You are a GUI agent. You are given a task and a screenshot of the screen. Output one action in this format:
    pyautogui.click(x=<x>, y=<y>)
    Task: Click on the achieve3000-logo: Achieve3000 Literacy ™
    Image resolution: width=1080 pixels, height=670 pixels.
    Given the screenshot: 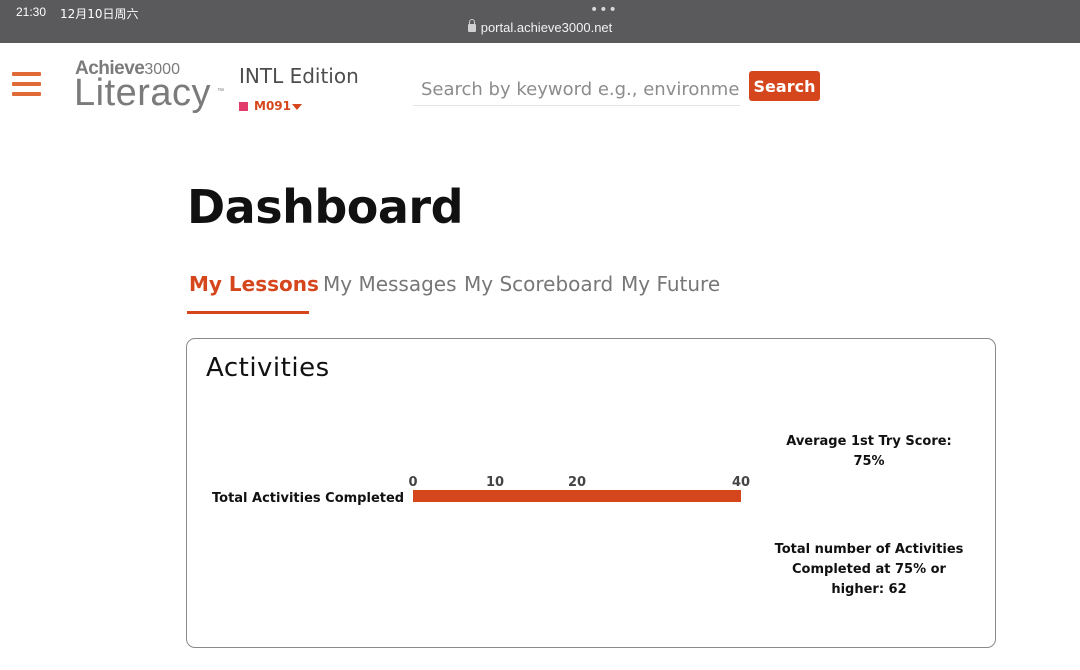 What is the action you would take?
    pyautogui.click(x=149, y=88)
    